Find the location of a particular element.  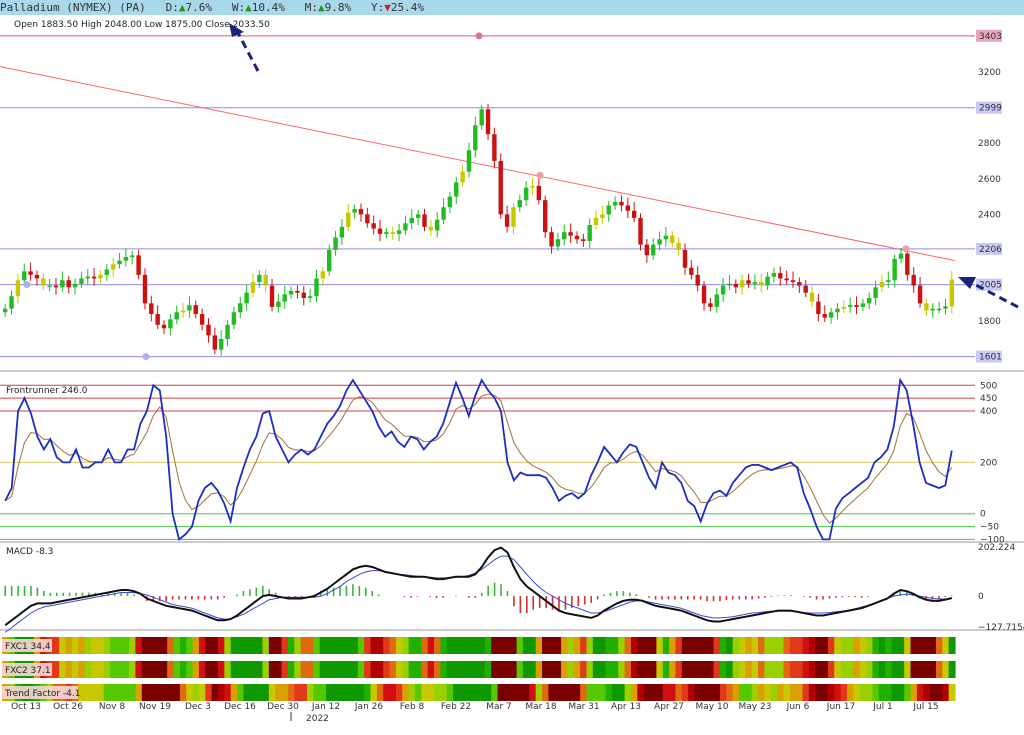

yearly-change-value: 25.4% is located at coordinates (407, 7).